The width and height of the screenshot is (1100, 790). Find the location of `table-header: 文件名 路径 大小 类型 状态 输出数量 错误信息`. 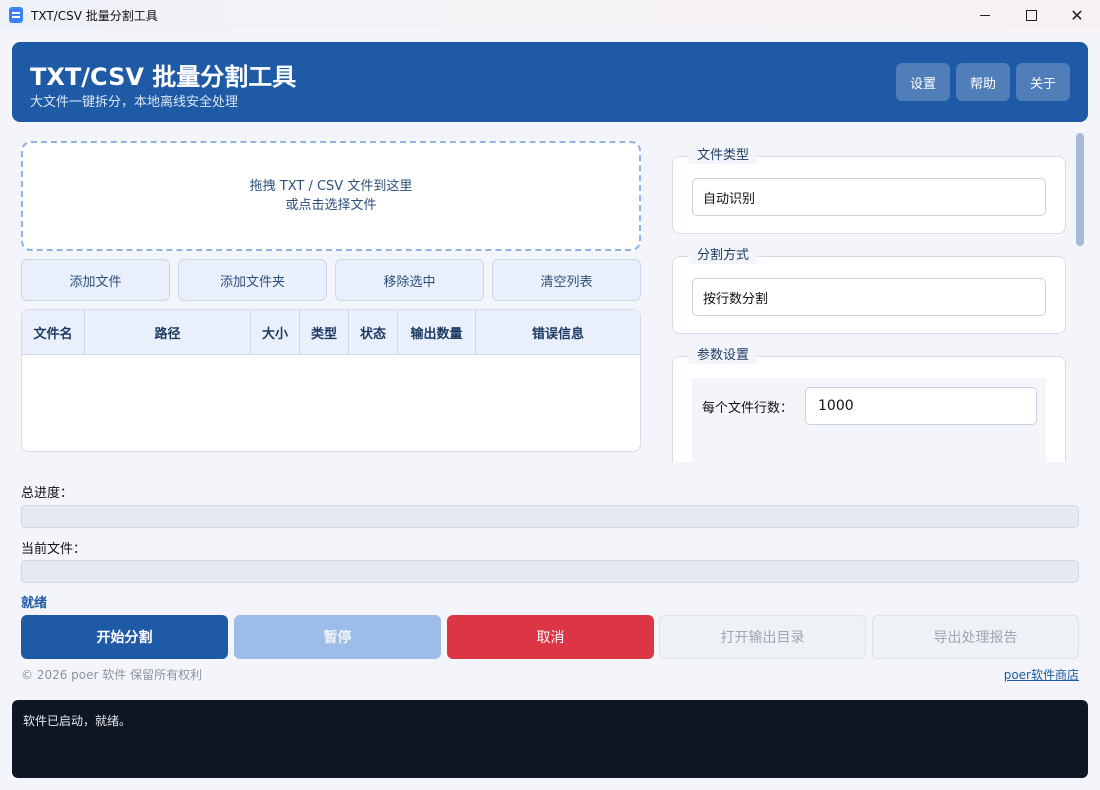

table-header: 文件名 路径 大小 类型 状态 输出数量 错误信息 is located at coordinates (331, 332).